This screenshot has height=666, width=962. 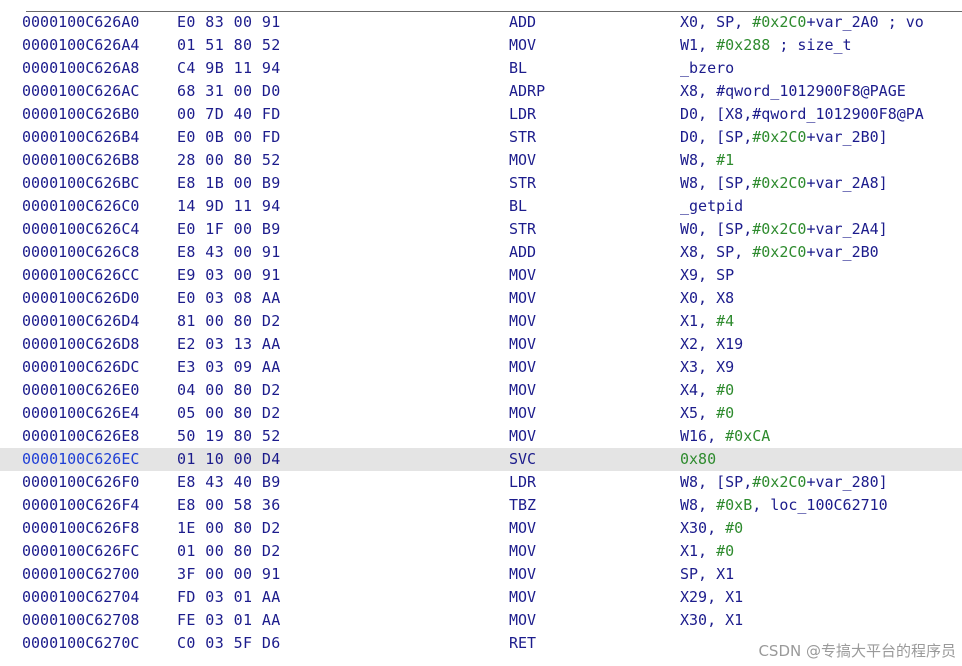 I want to click on operands: X5, #0, so click(x=821, y=413).